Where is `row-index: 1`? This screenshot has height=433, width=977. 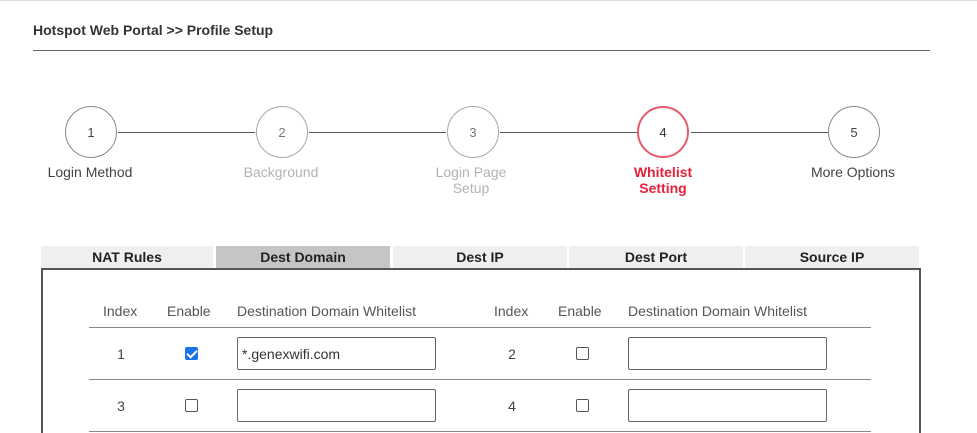
row-index: 1 is located at coordinates (121, 354).